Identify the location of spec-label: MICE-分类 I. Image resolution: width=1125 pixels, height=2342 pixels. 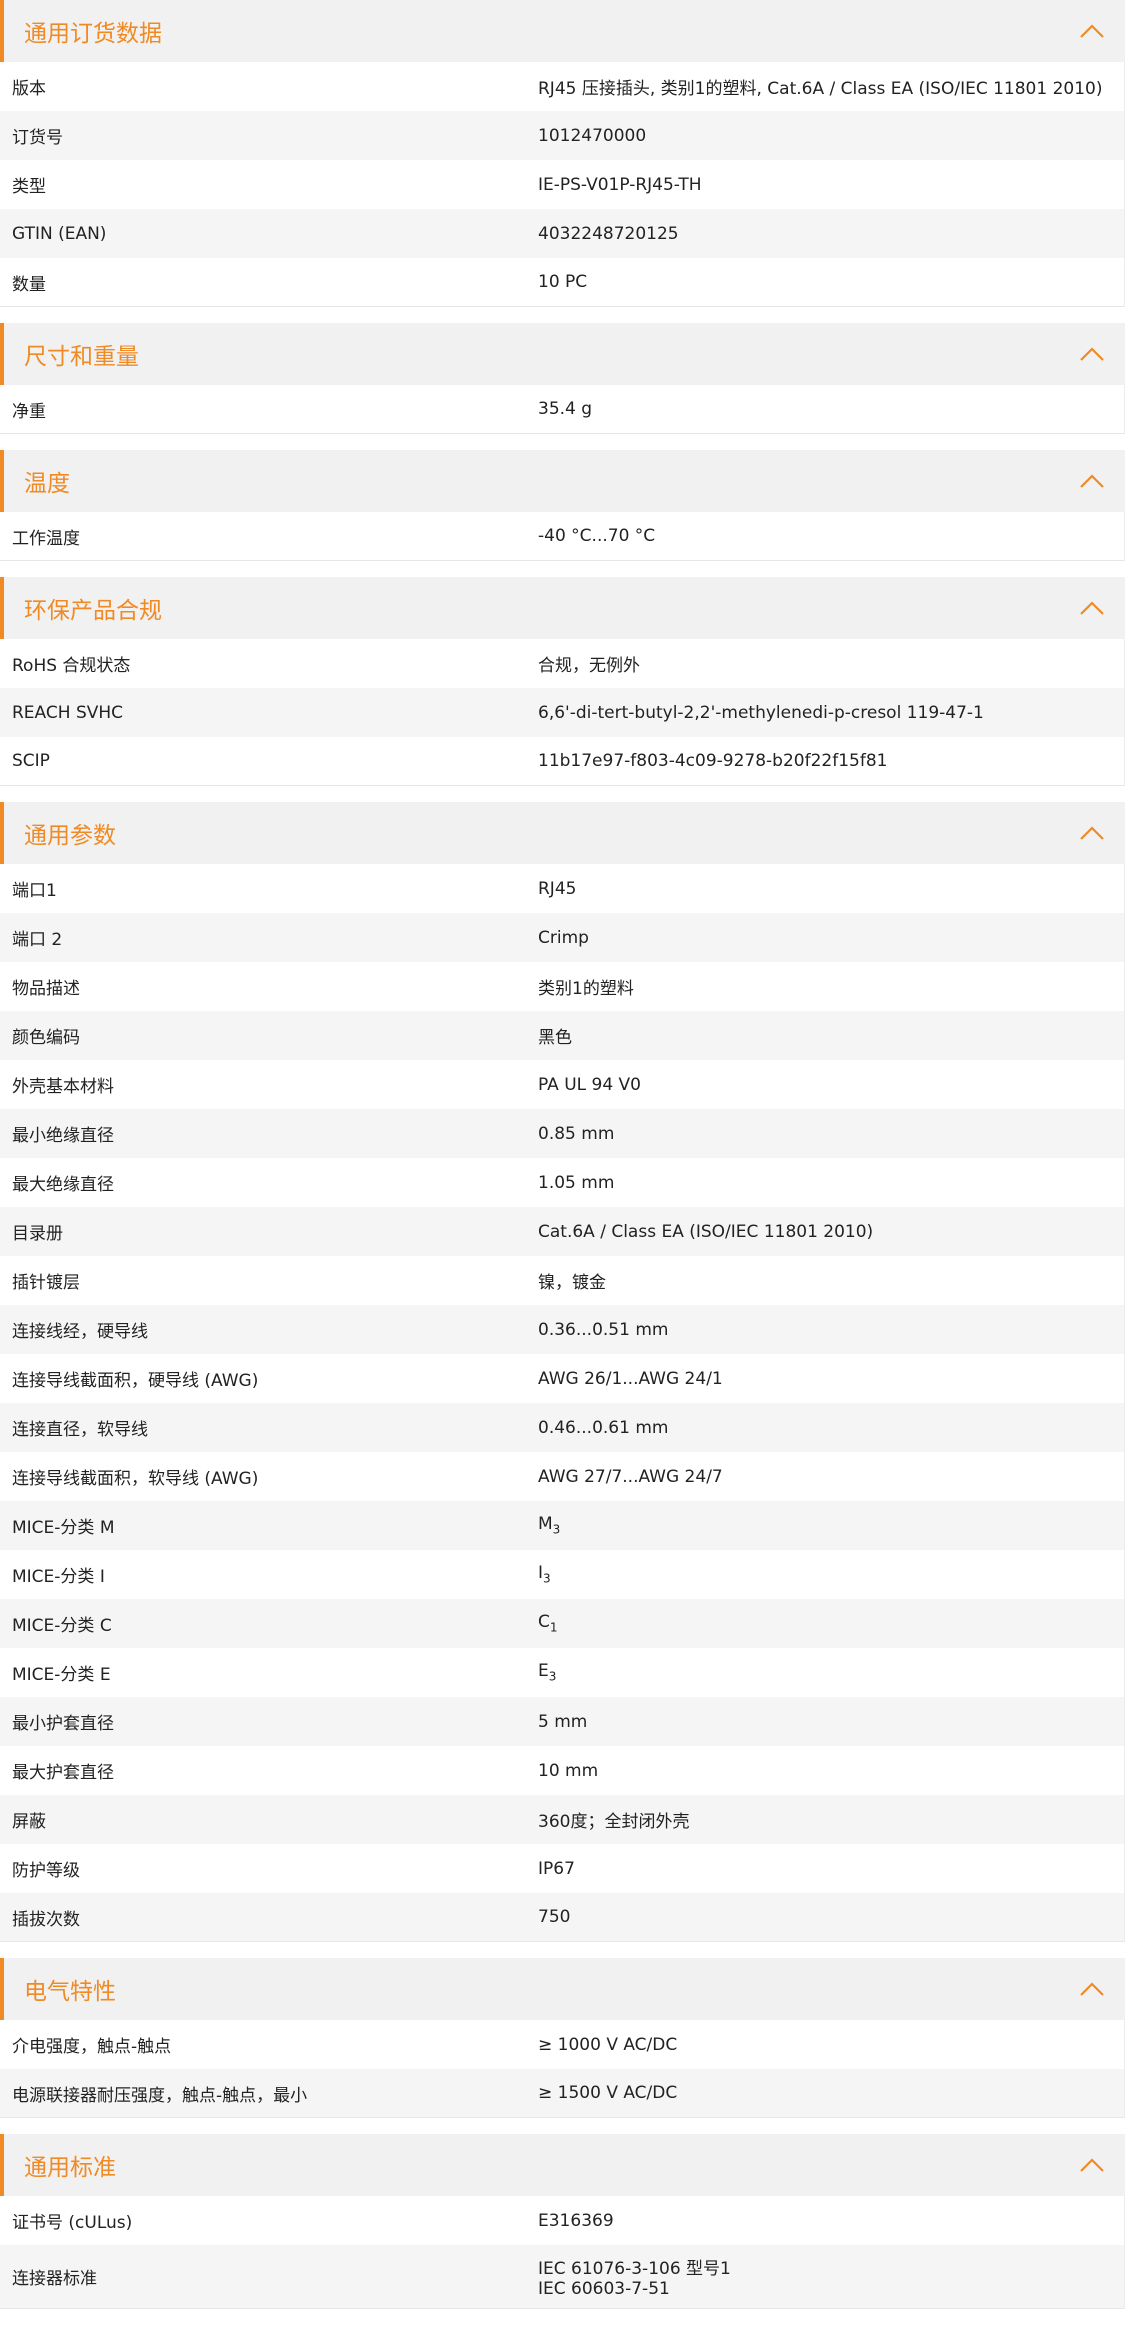
(58, 1577).